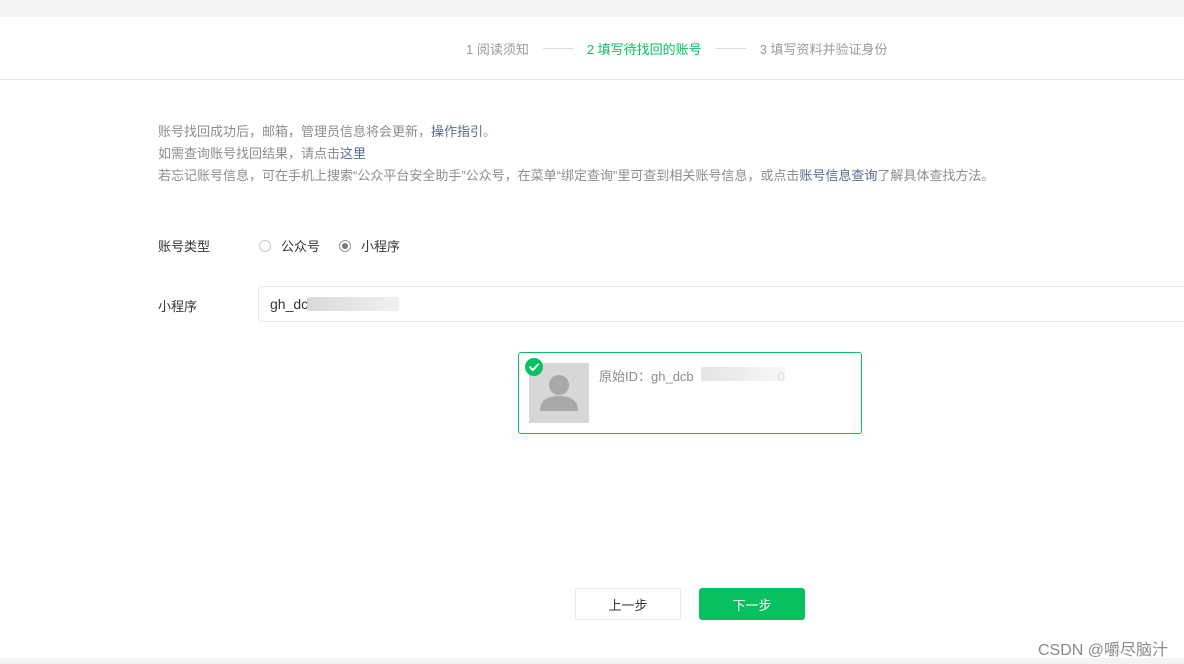  I want to click on step-indicator: 1 阅读须知 2 填写待找回的账号 3 填写资料并验证身份, so click(677, 48).